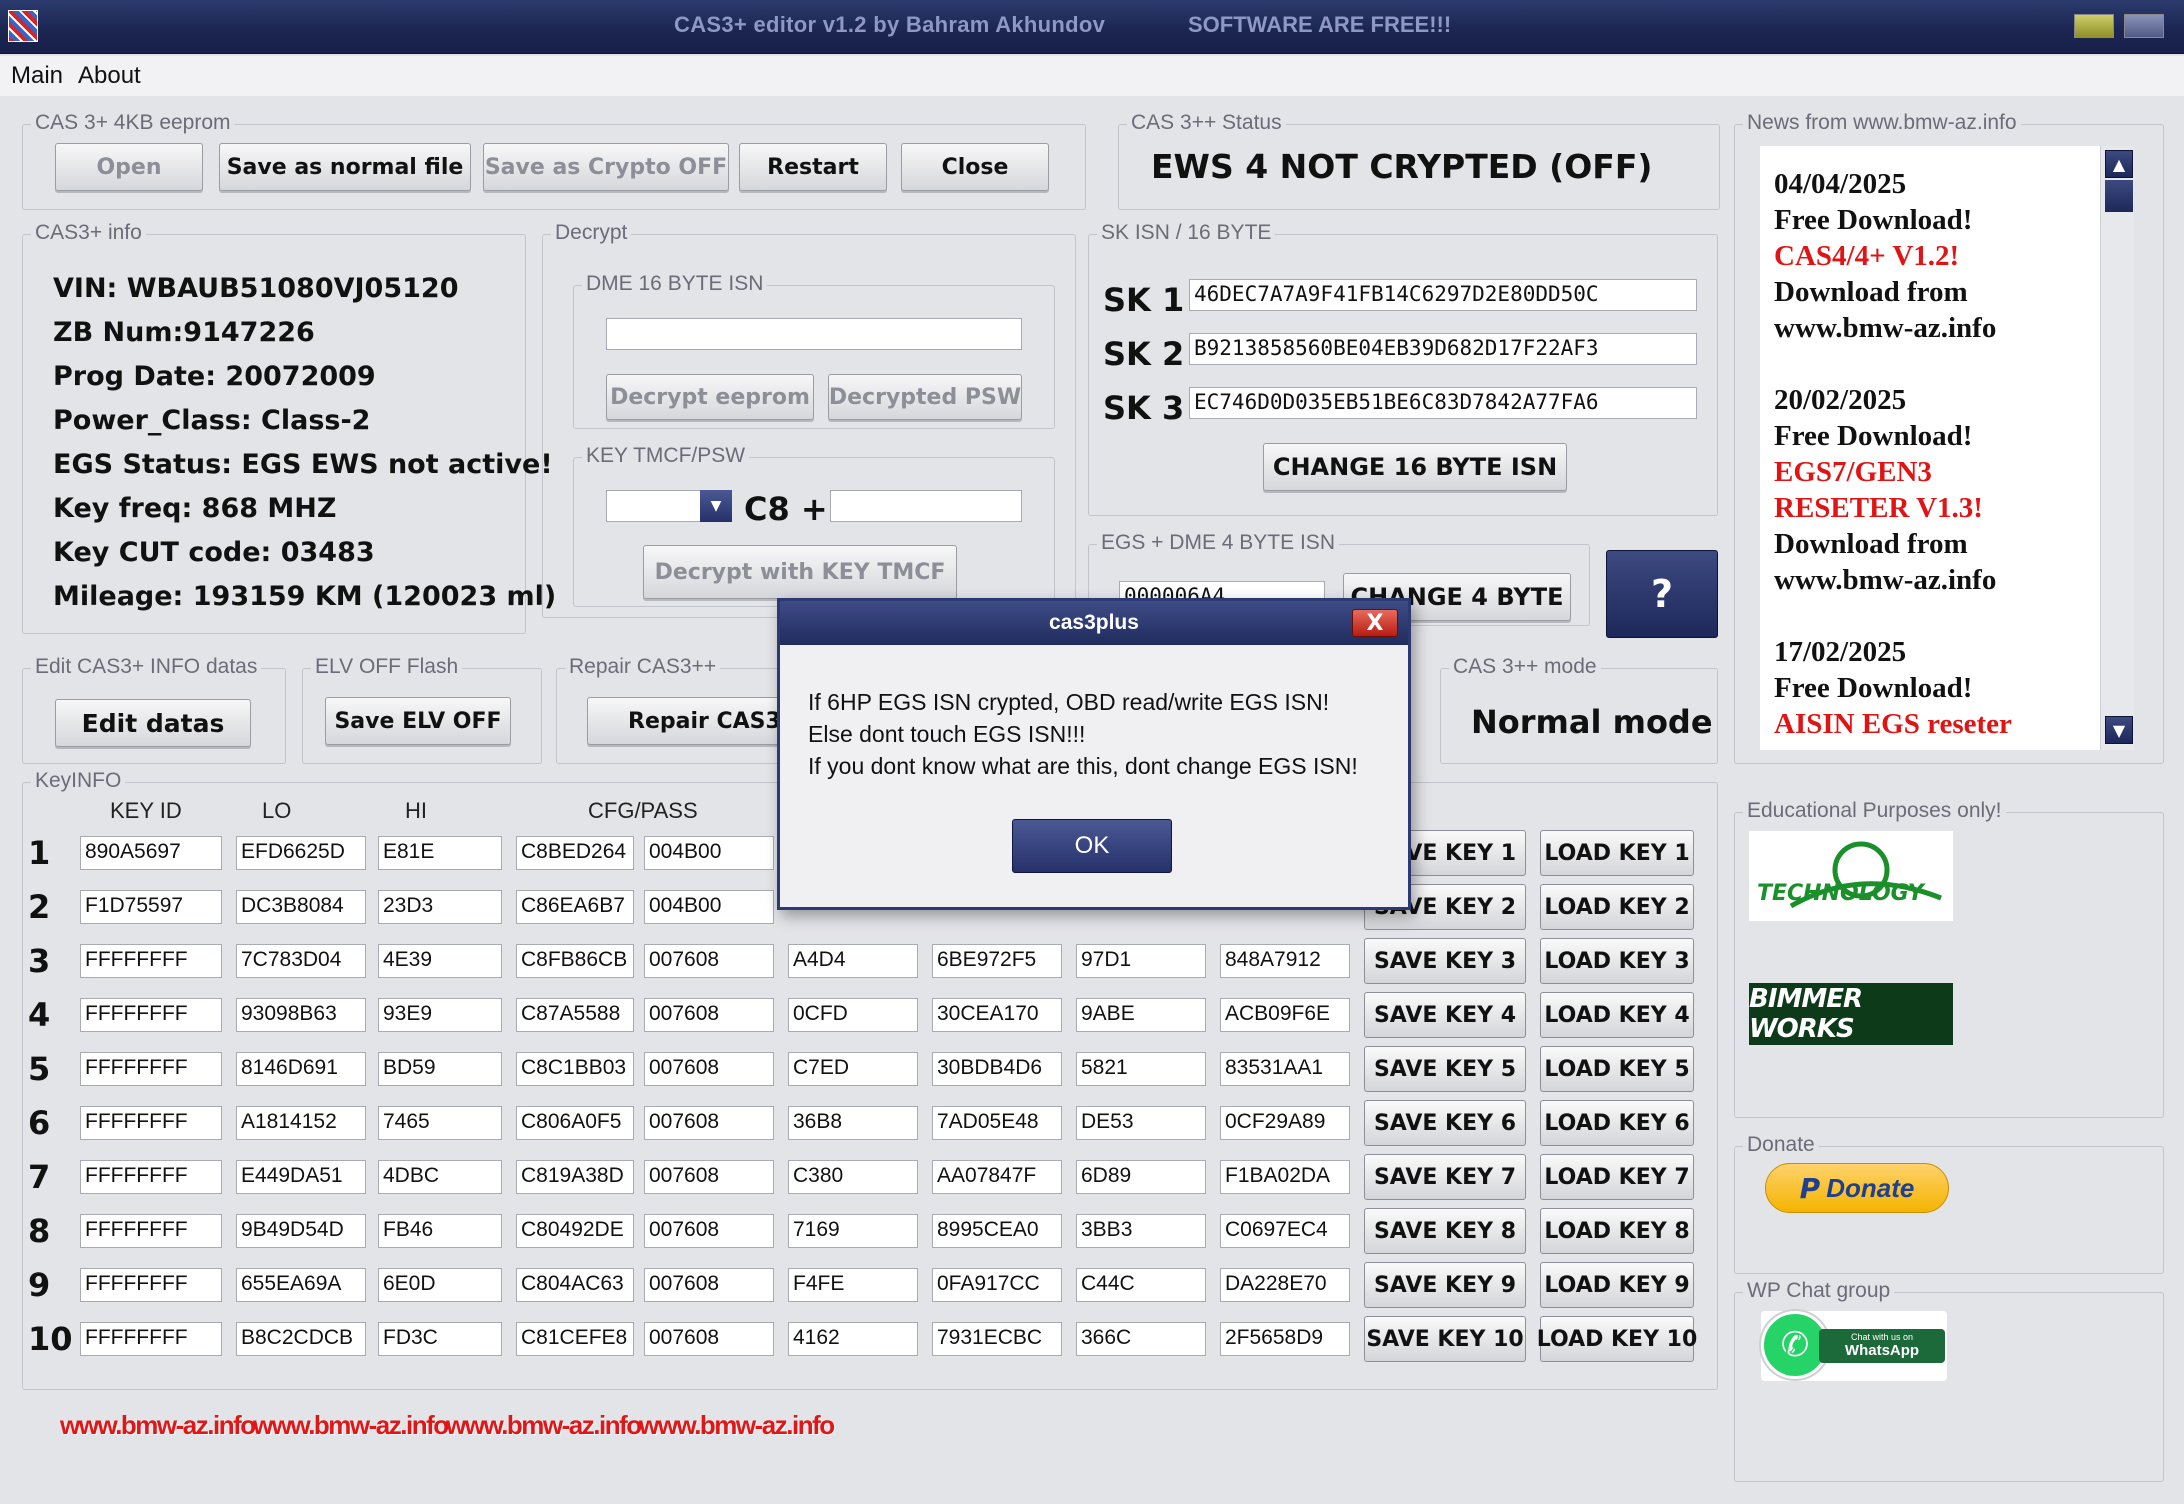  I want to click on key-cell: 0CFD, so click(853, 1015).